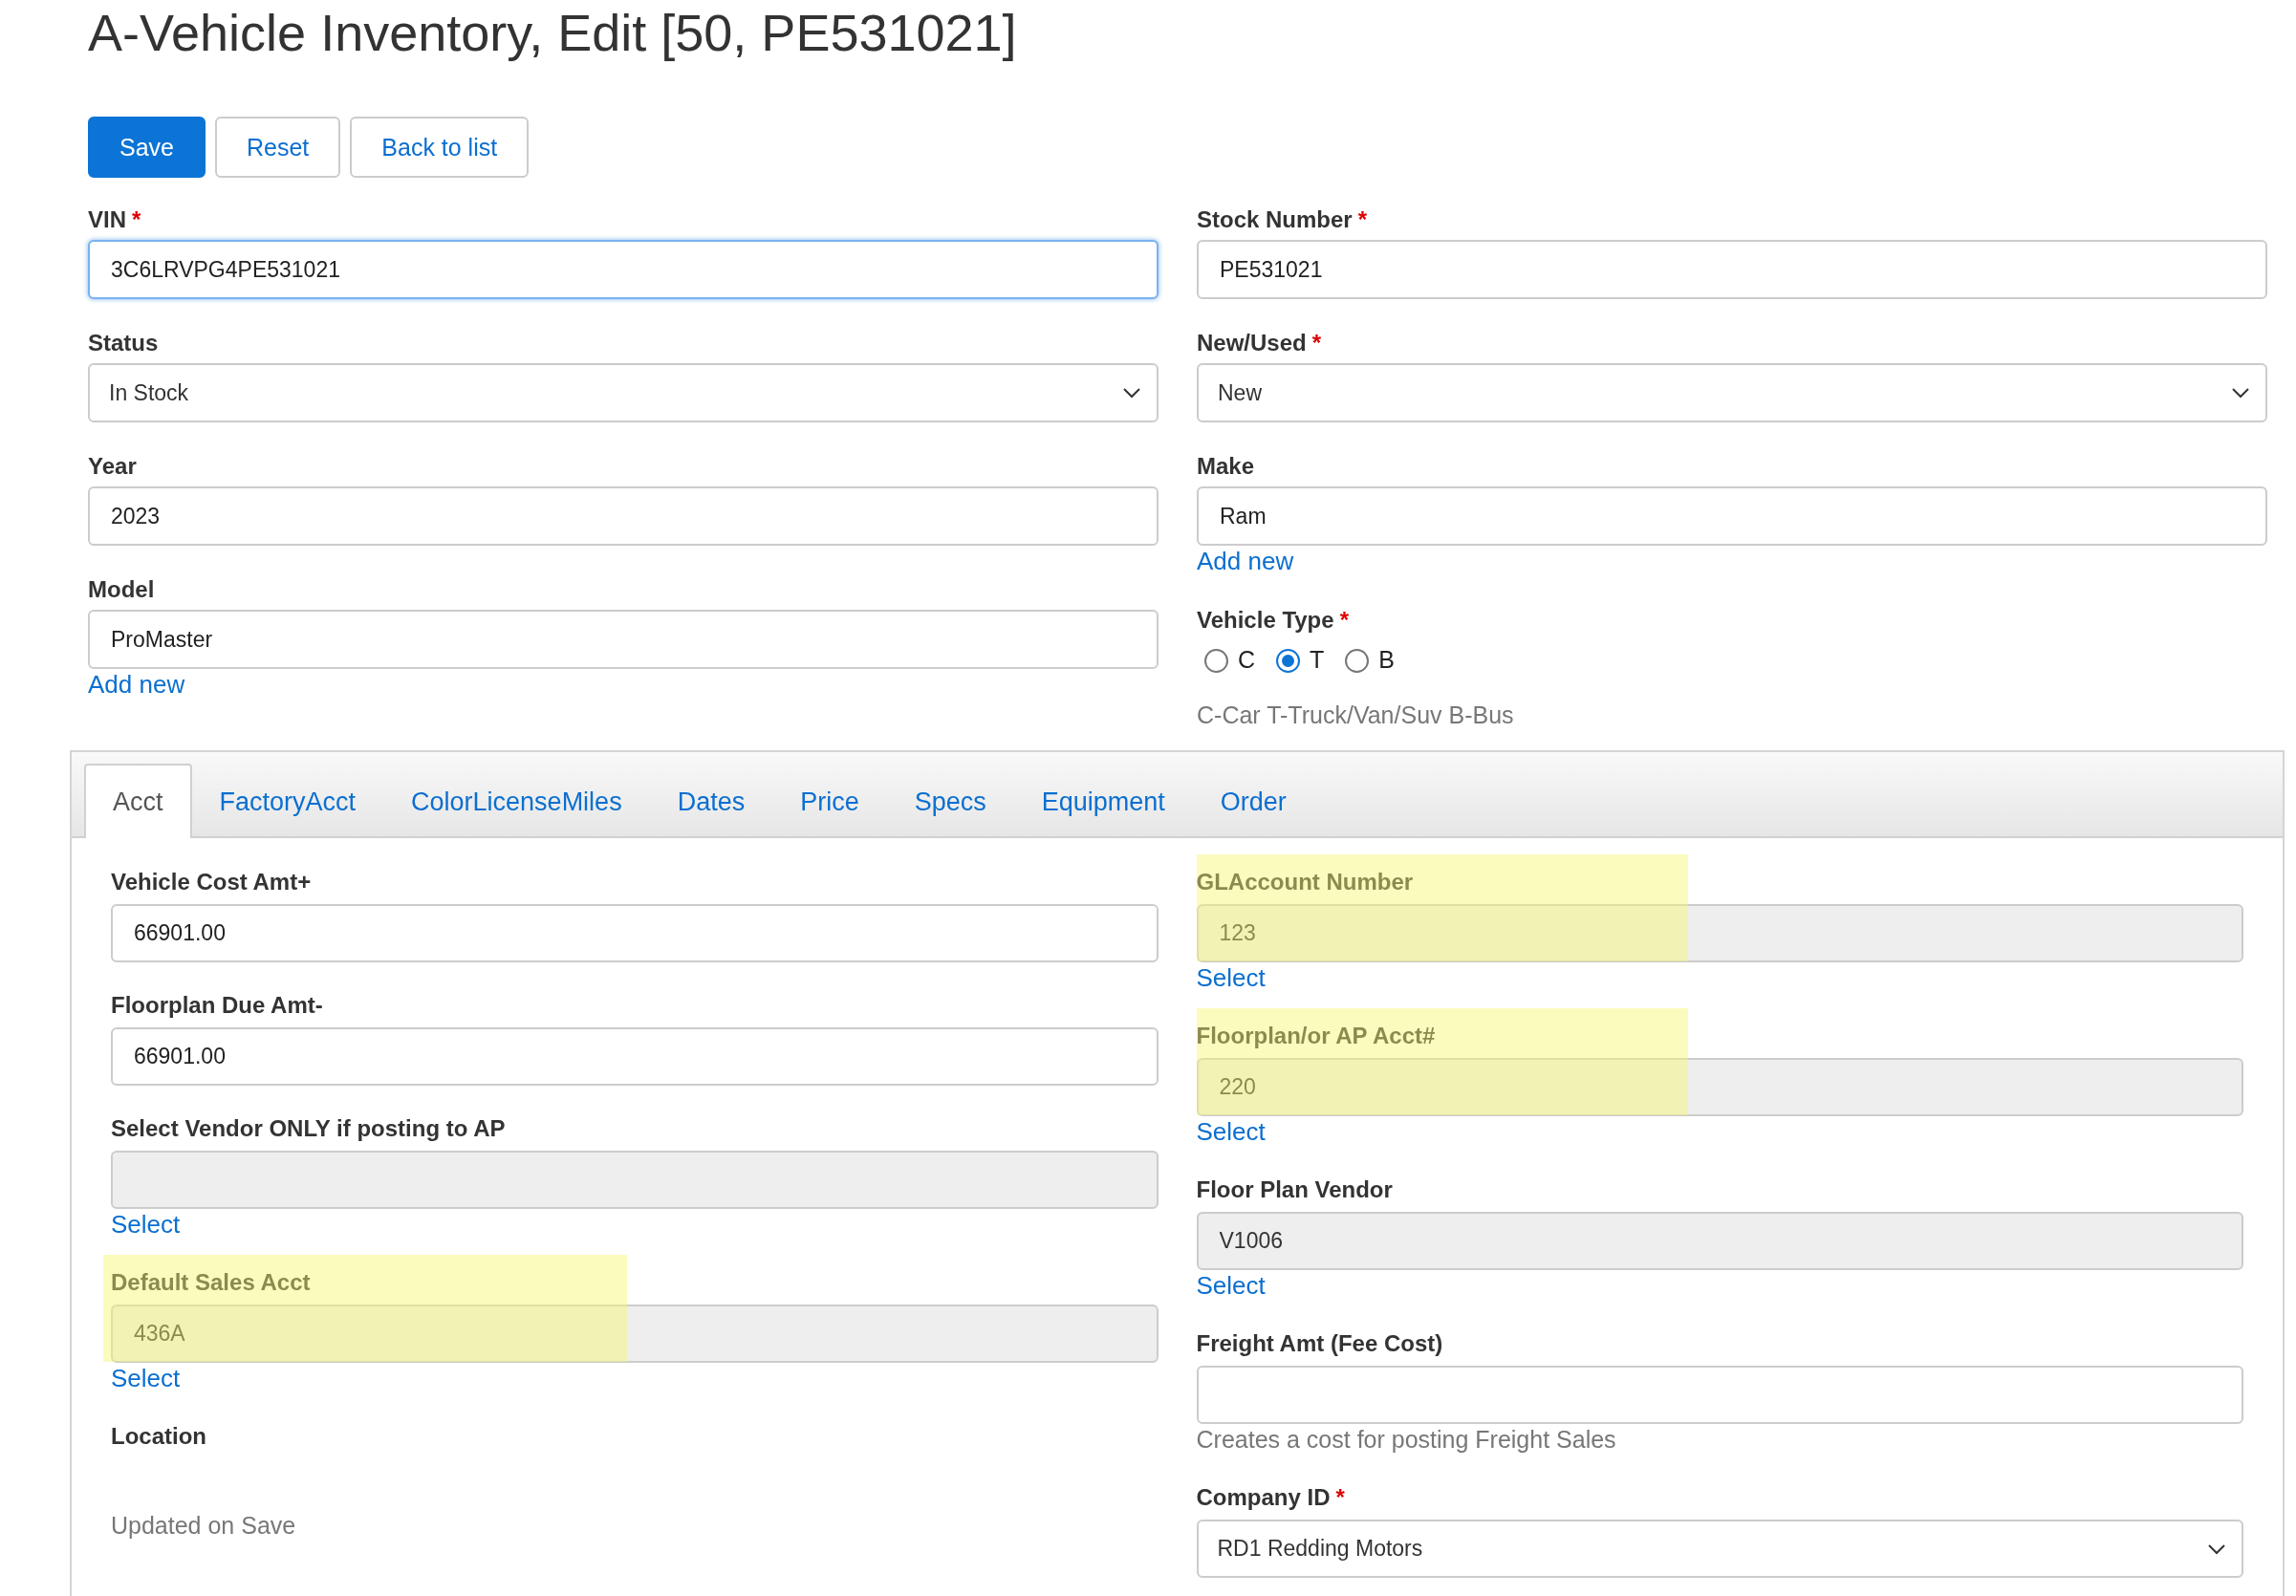 The height and width of the screenshot is (1596, 2296). Describe the element at coordinates (158, 1437) in the screenshot. I see `field-label: Location` at that location.